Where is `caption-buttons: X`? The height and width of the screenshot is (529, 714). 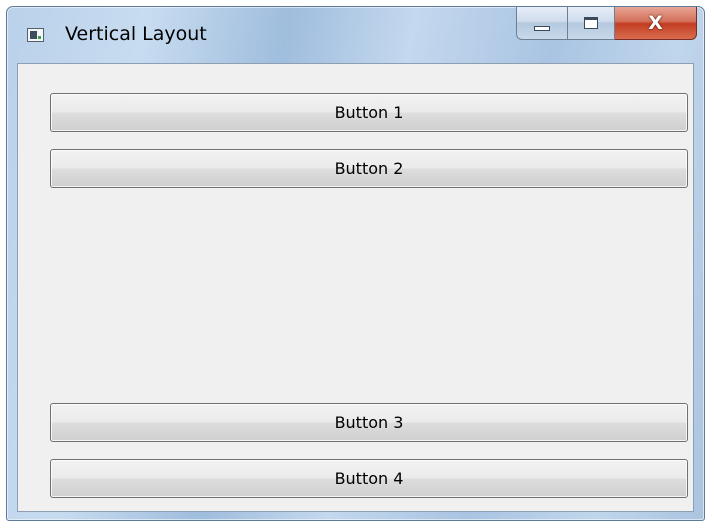 caption-buttons: X is located at coordinates (606, 24).